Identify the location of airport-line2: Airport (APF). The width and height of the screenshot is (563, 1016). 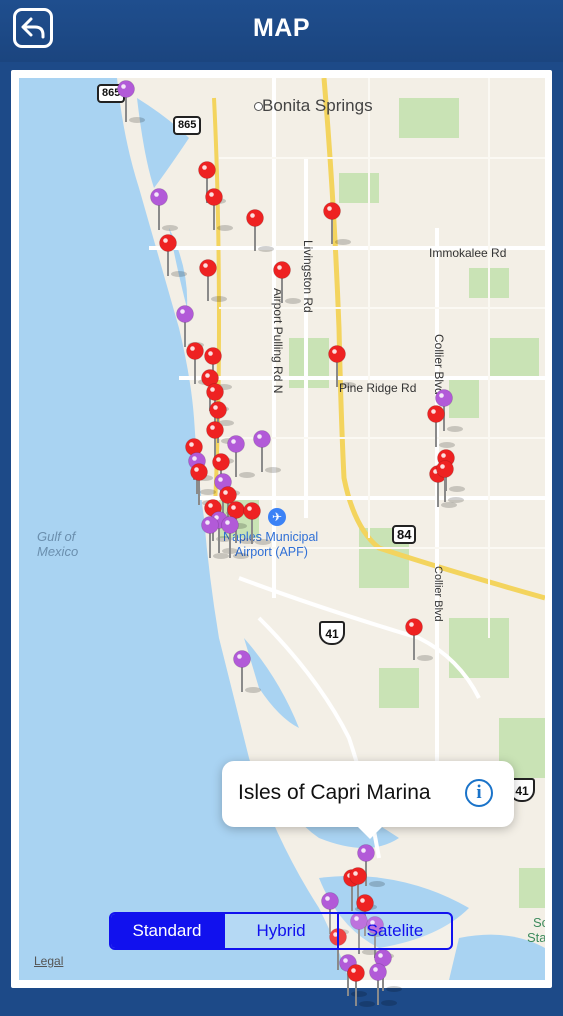
(271, 552).